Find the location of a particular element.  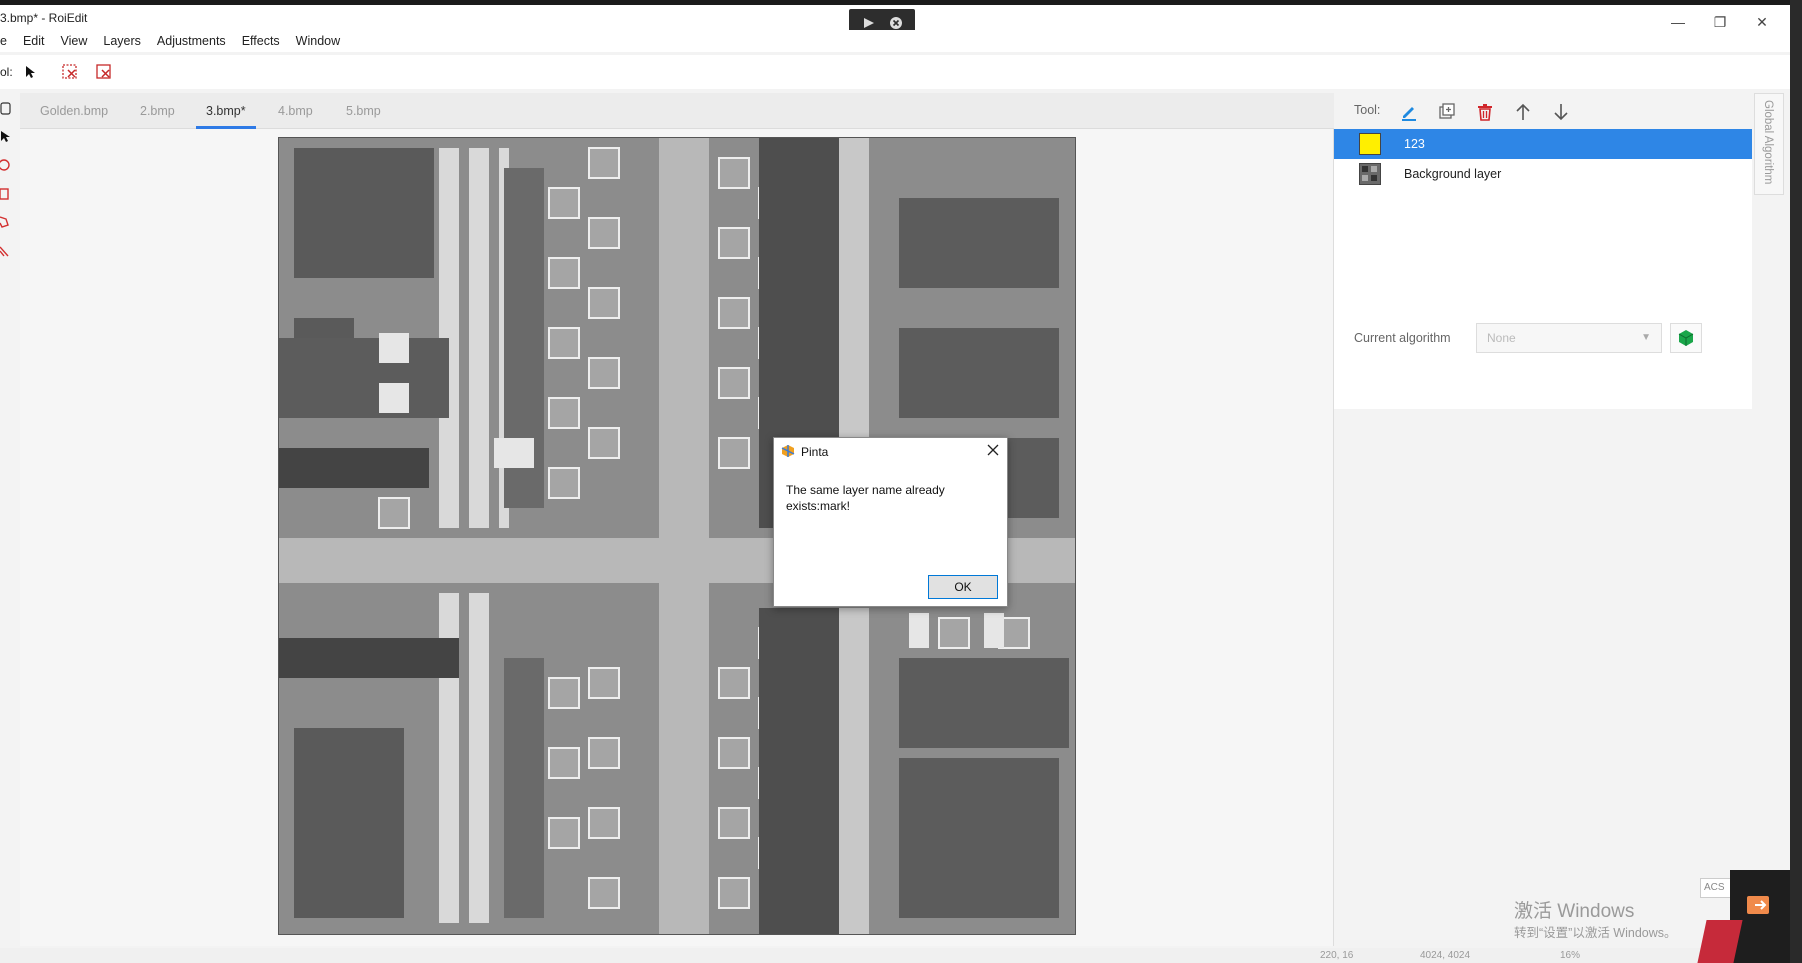

tab-5: 5.bmp is located at coordinates (363, 111).